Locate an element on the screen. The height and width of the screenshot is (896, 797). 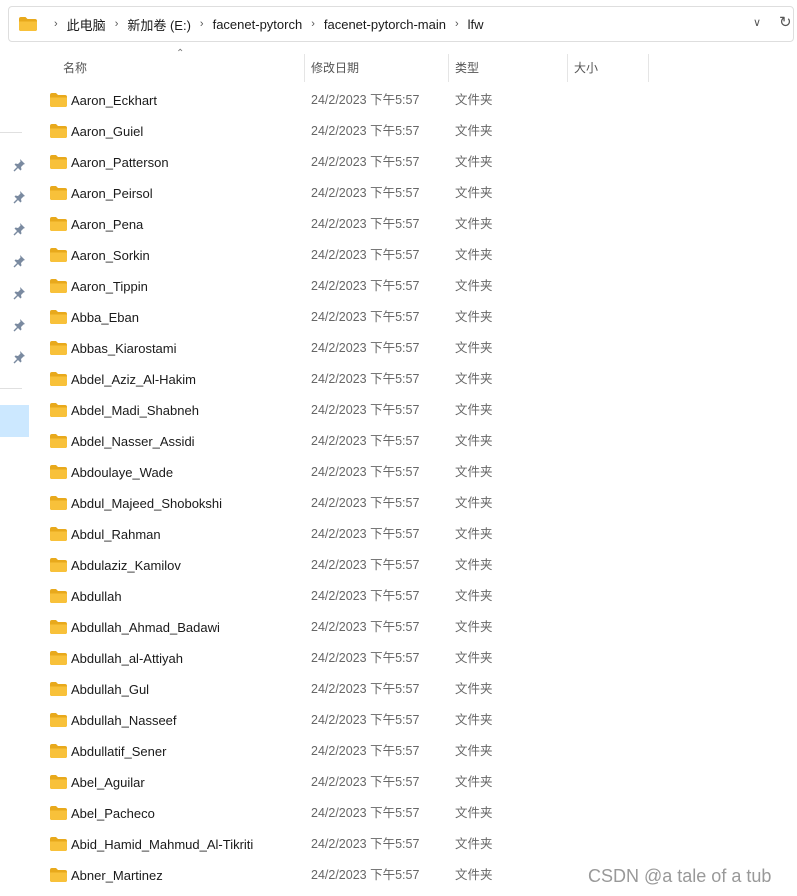
table-row: Aaron_Peirsol 24/2/2023 下午5:57 文件夹 is located at coordinates (340, 193).